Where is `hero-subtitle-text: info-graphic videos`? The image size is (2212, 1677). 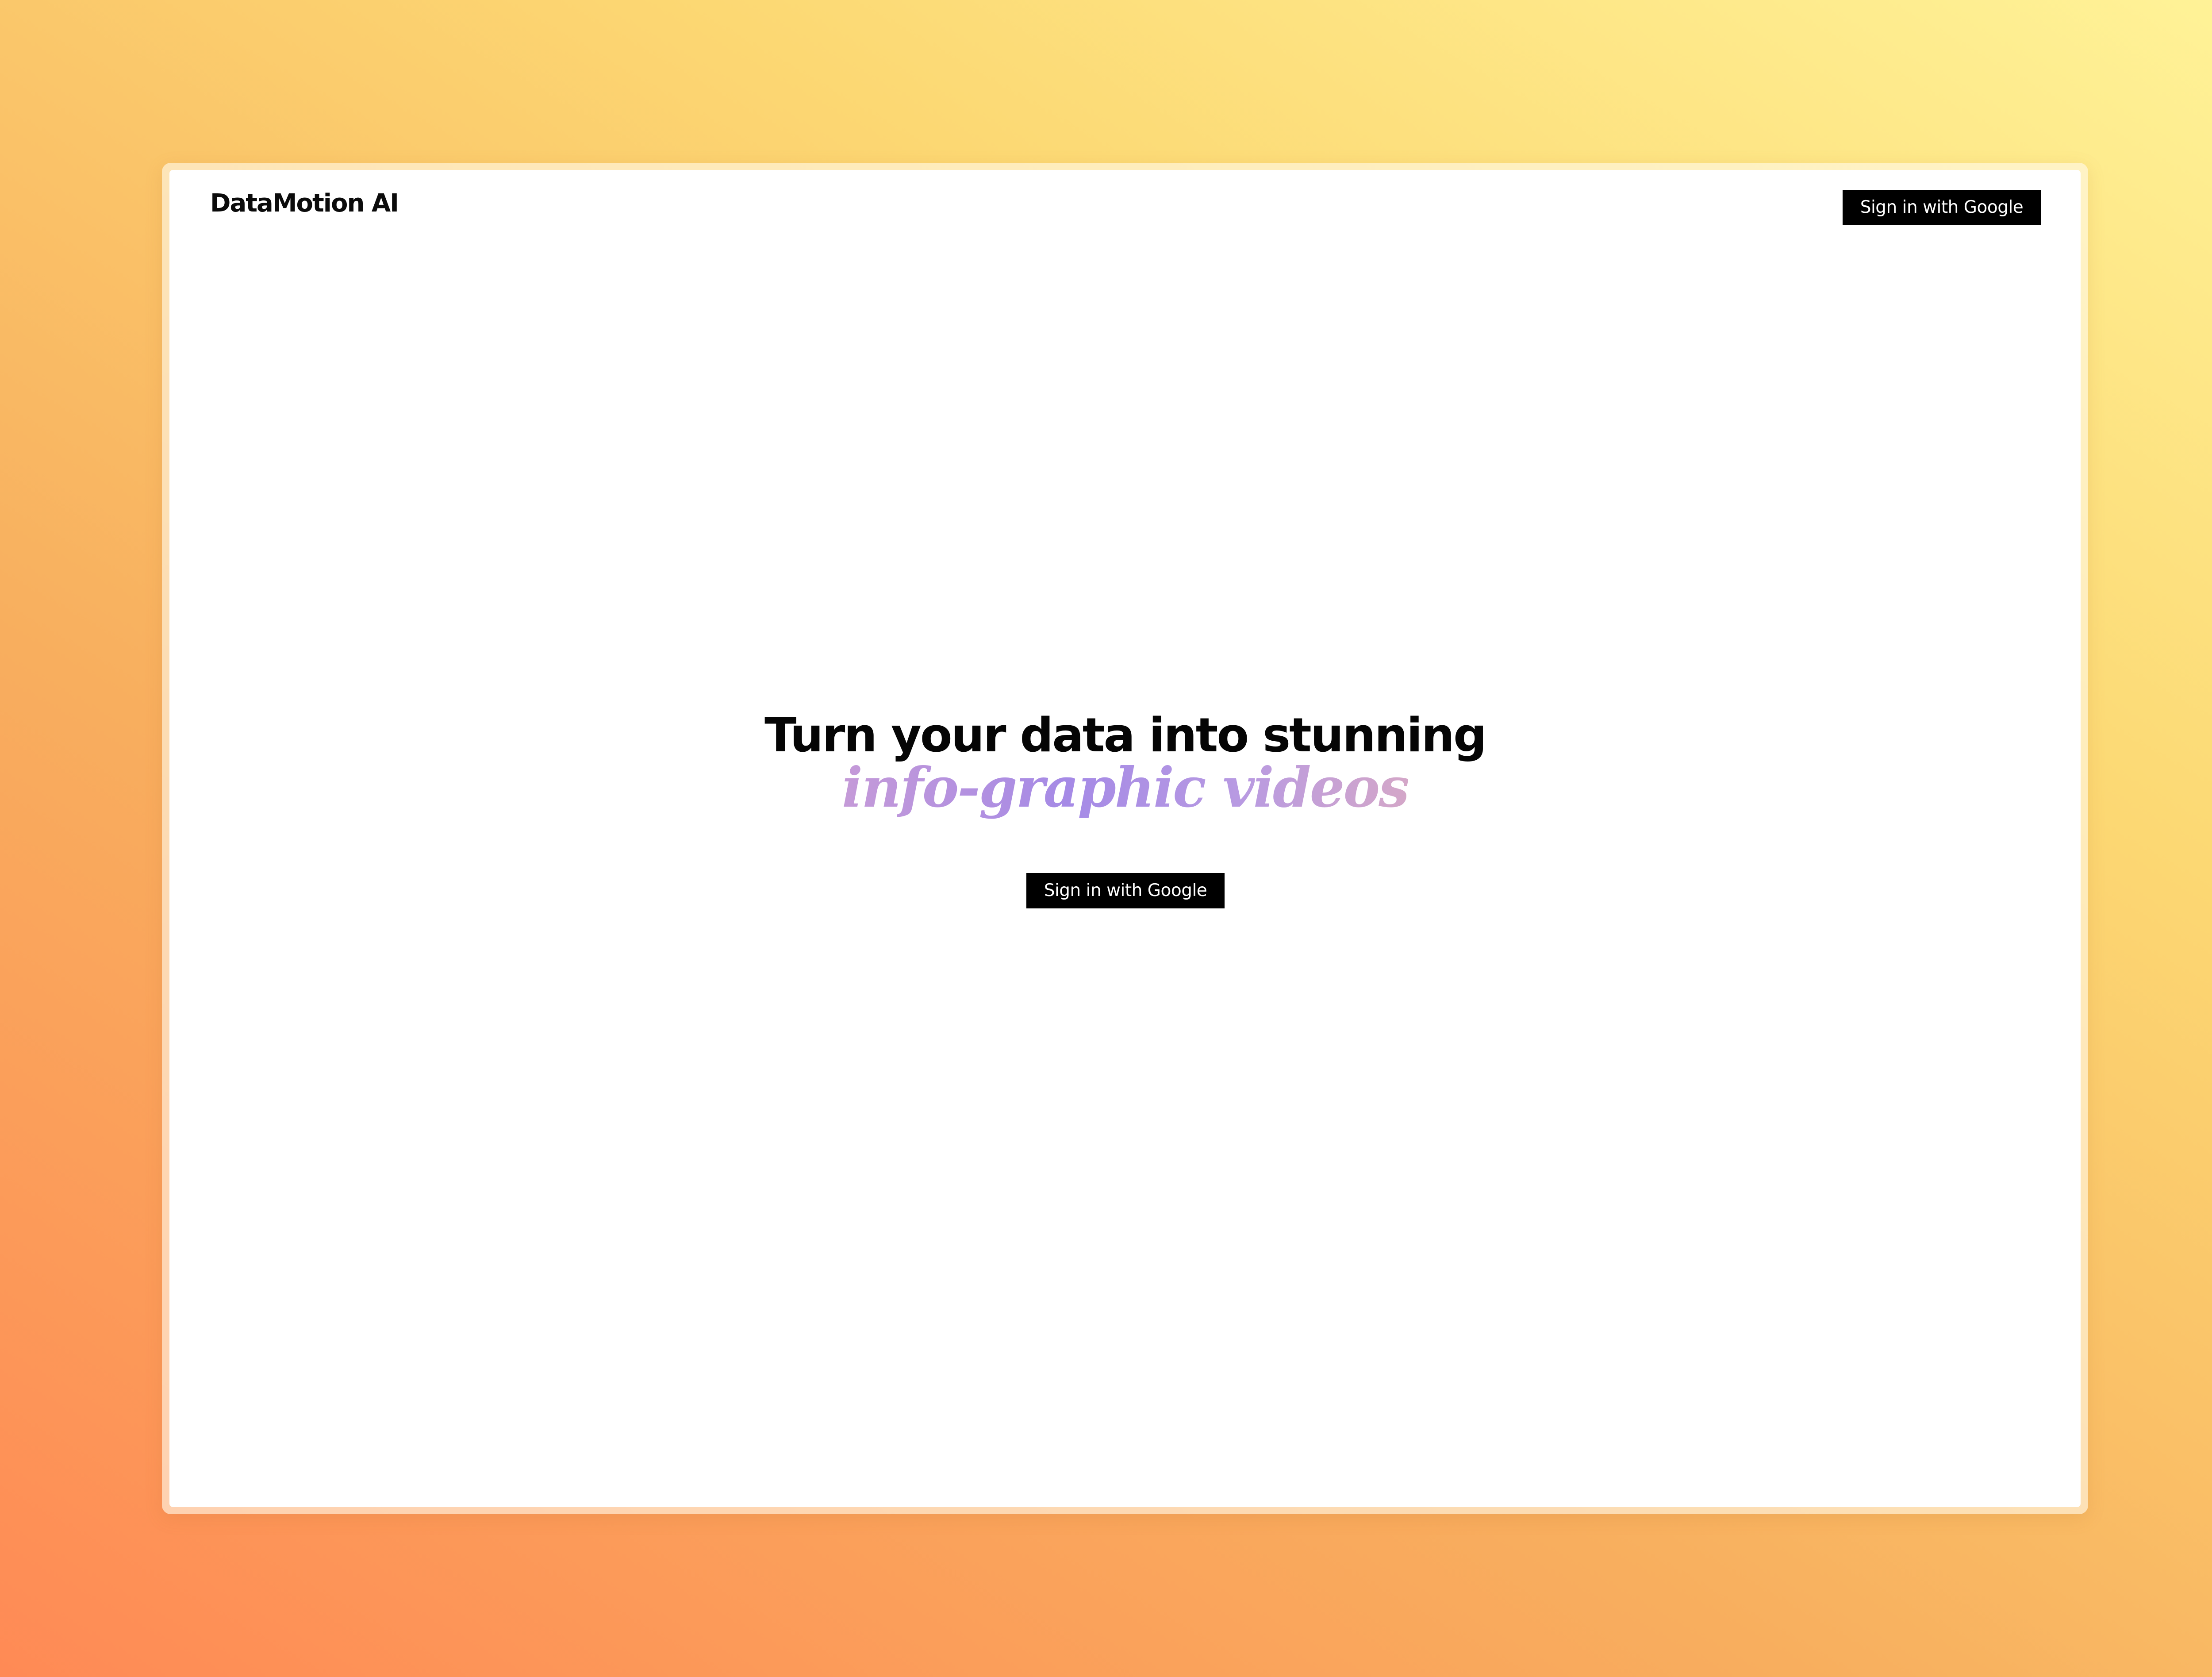
hero-subtitle-text: info-graphic videos is located at coordinates (1125, 788).